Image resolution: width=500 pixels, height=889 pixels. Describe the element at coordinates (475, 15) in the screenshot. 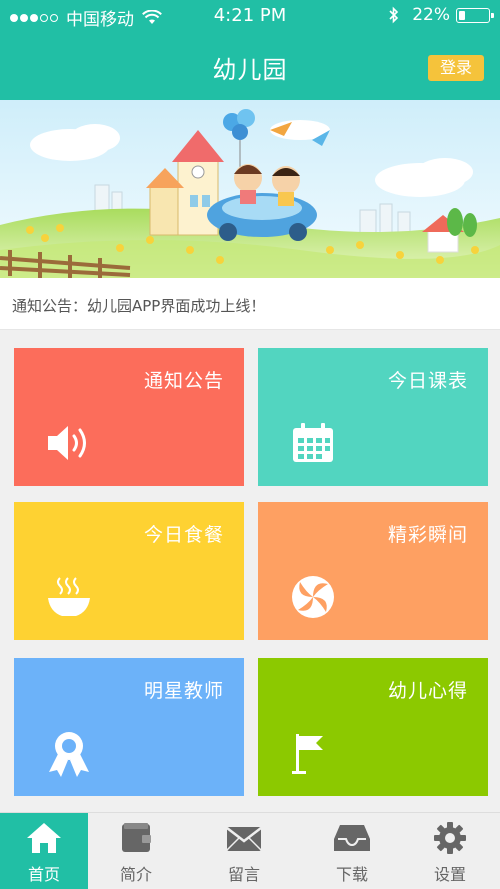

I see `battery-icon` at that location.